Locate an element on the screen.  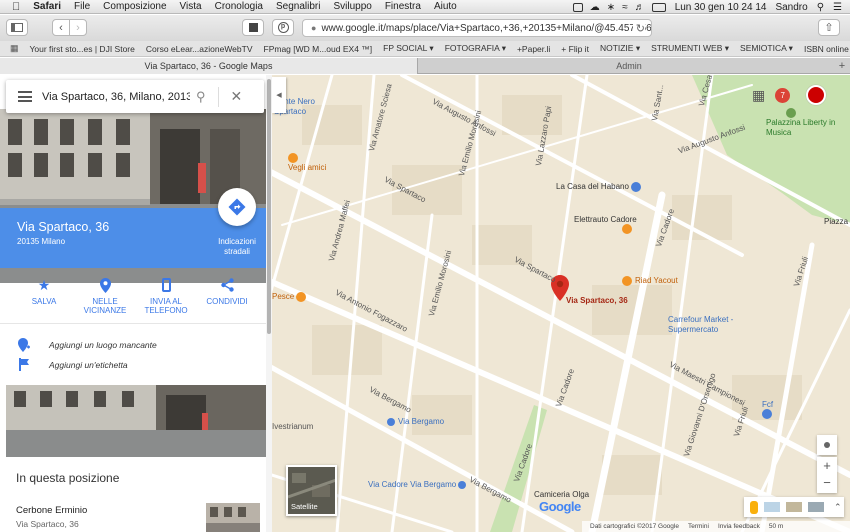
google-wordmark: Google is located at coordinates (560, 506).